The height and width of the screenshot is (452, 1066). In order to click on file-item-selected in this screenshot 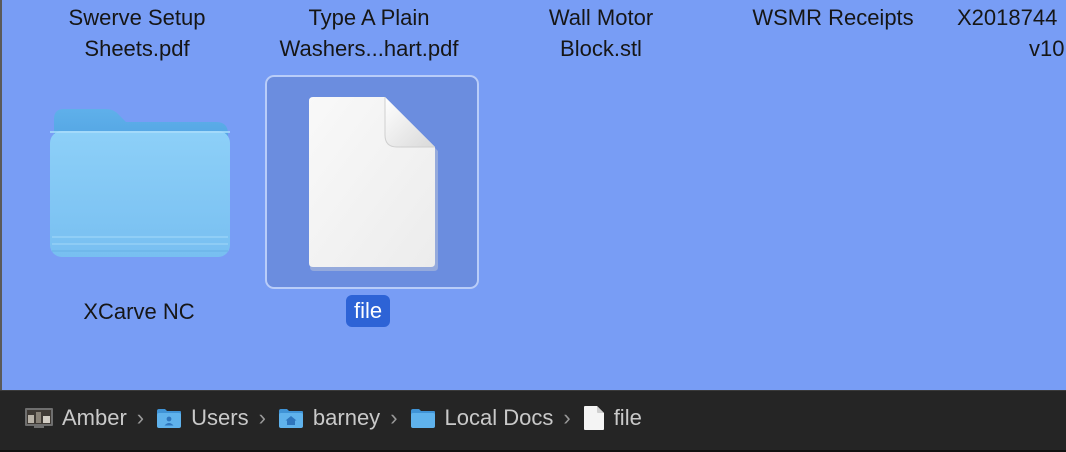, I will do `click(372, 182)`.